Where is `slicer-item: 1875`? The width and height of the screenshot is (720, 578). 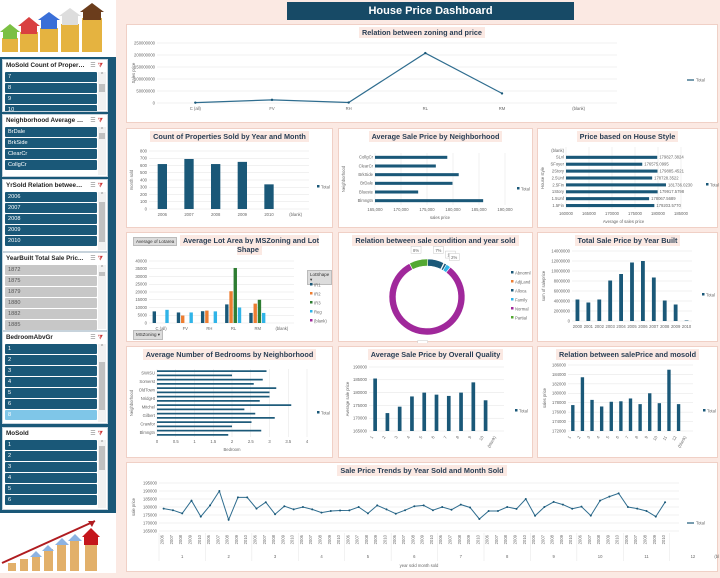 slicer-item: 1875 is located at coordinates (51, 281).